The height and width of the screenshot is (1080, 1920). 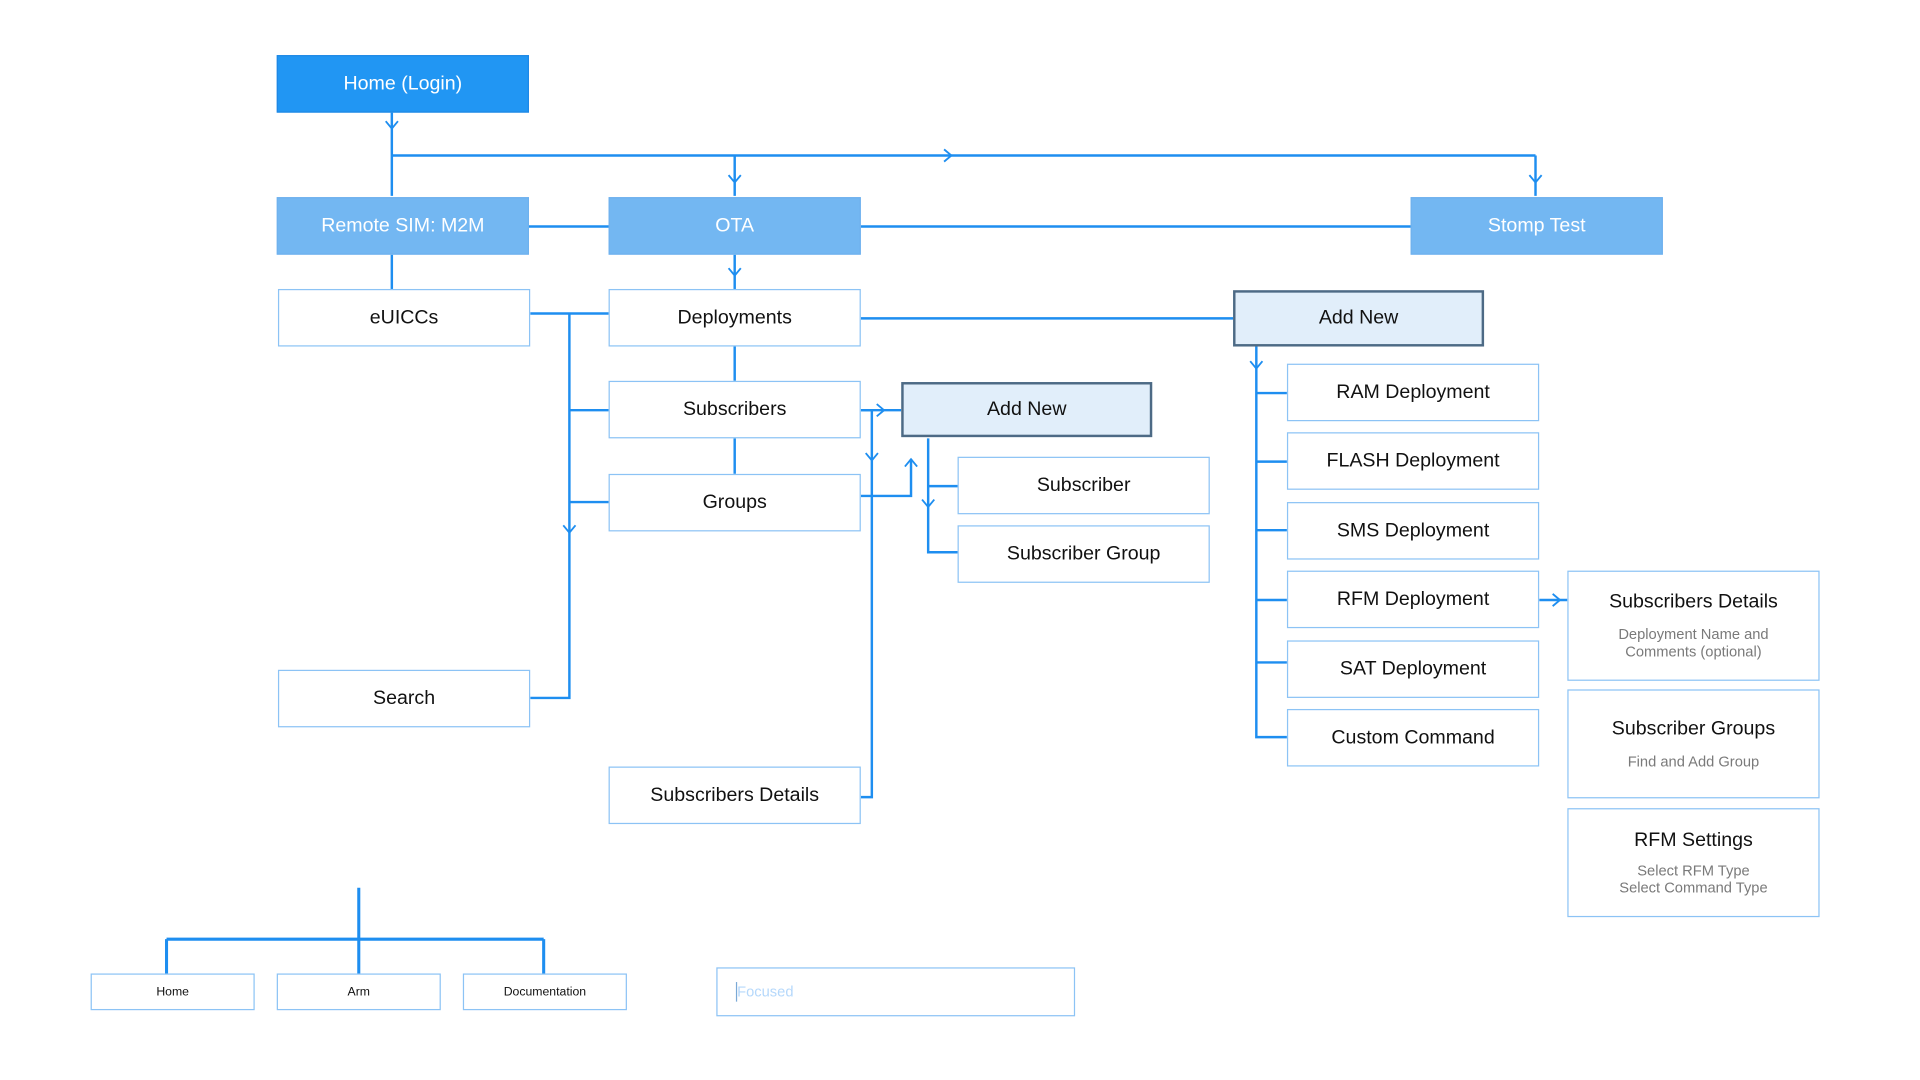 I want to click on node-deployments: Deployments, so click(x=734, y=317).